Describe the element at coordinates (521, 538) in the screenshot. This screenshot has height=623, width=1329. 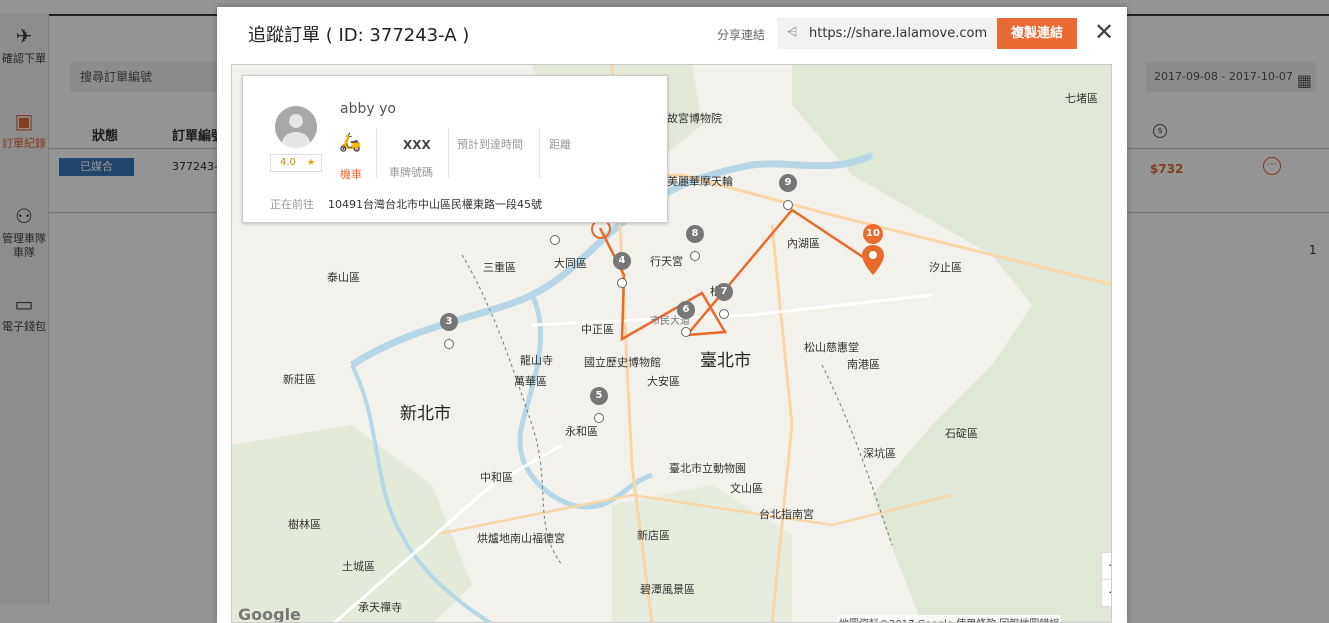
I see `map-label: 烘爐地南山福德宮` at that location.